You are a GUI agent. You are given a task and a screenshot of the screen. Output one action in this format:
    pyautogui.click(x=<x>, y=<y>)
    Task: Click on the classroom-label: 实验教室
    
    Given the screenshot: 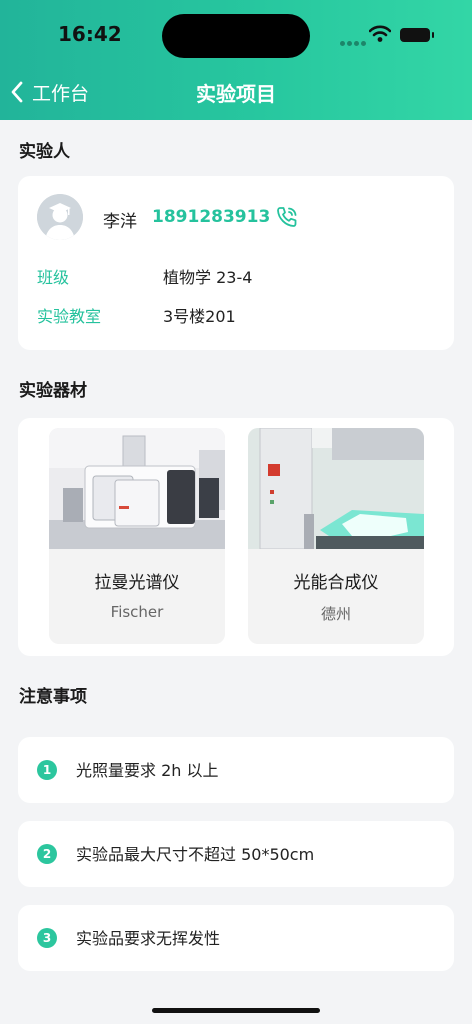 What is the action you would take?
    pyautogui.click(x=69, y=316)
    